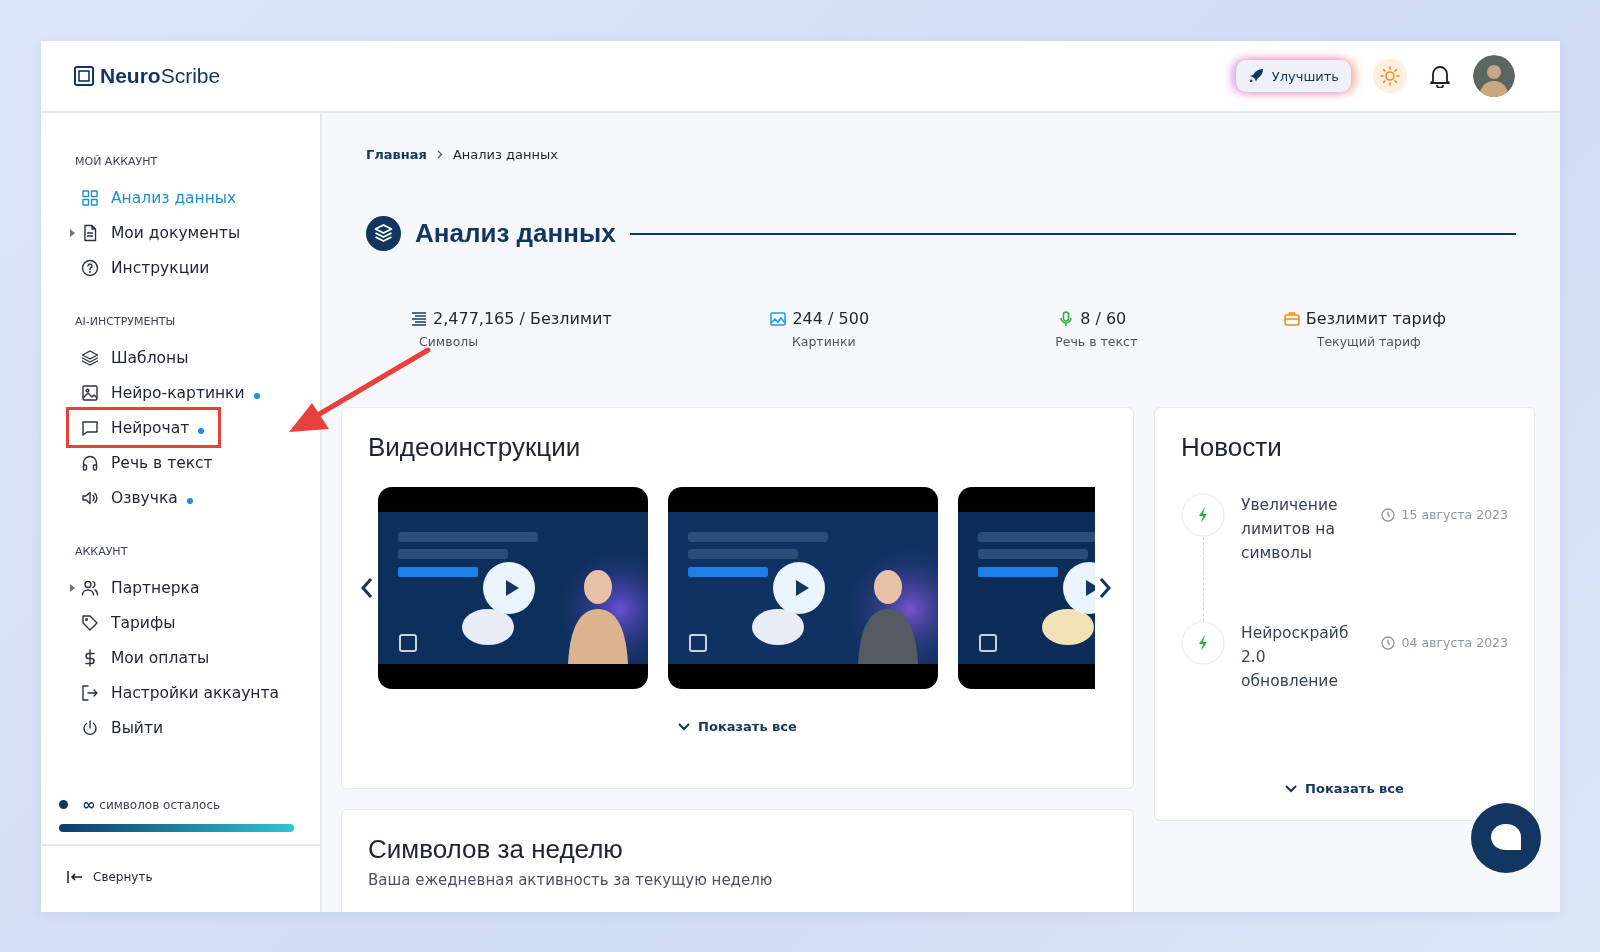  I want to click on stat-label: Символы, so click(448, 341).